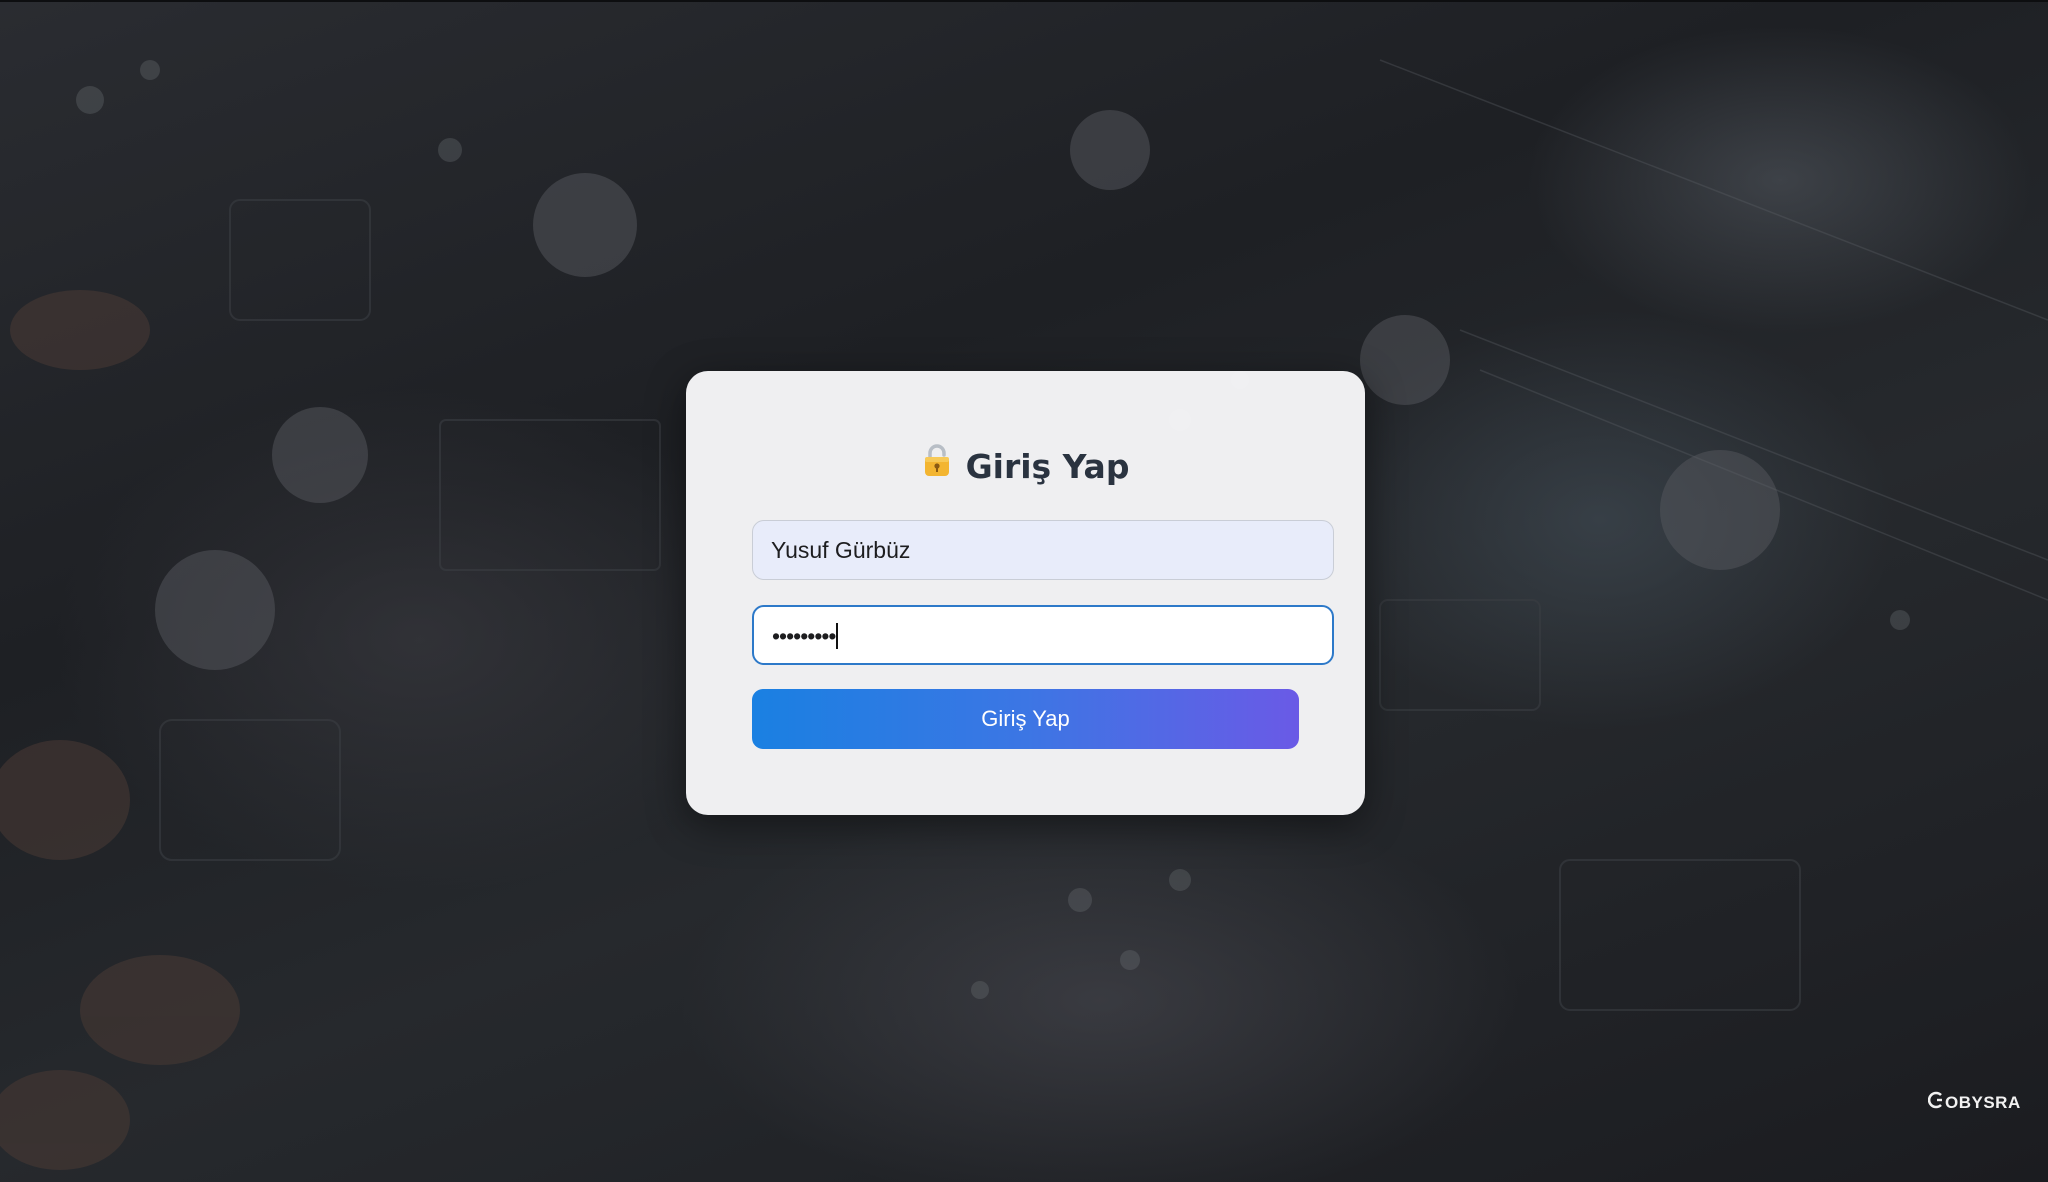 The image size is (2048, 1182). What do you see at coordinates (1935, 1103) in the screenshot?
I see `c-logo-mark-icon` at bounding box center [1935, 1103].